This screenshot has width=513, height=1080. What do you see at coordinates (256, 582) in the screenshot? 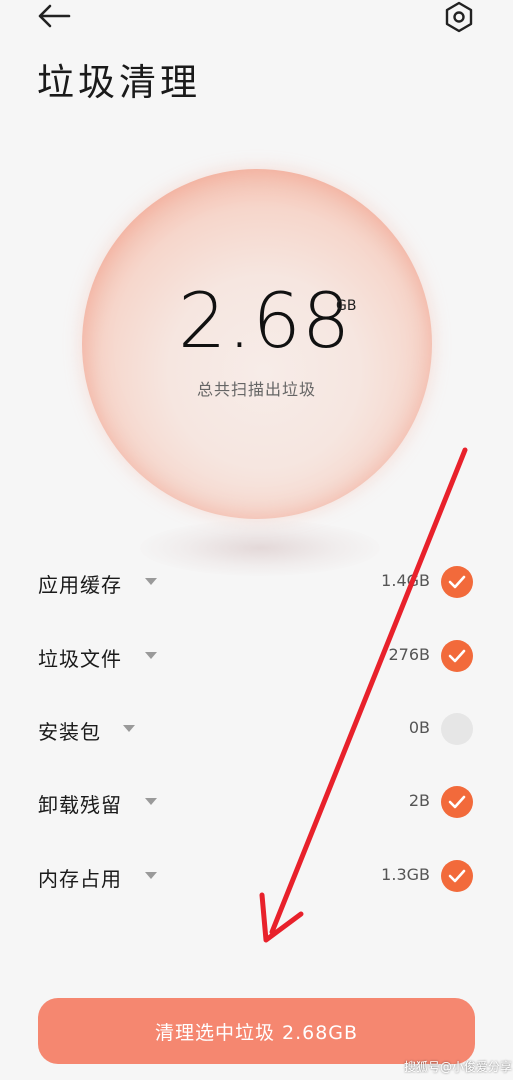
I see `list-item-app-cache: 应用缓存 1.4GB` at bounding box center [256, 582].